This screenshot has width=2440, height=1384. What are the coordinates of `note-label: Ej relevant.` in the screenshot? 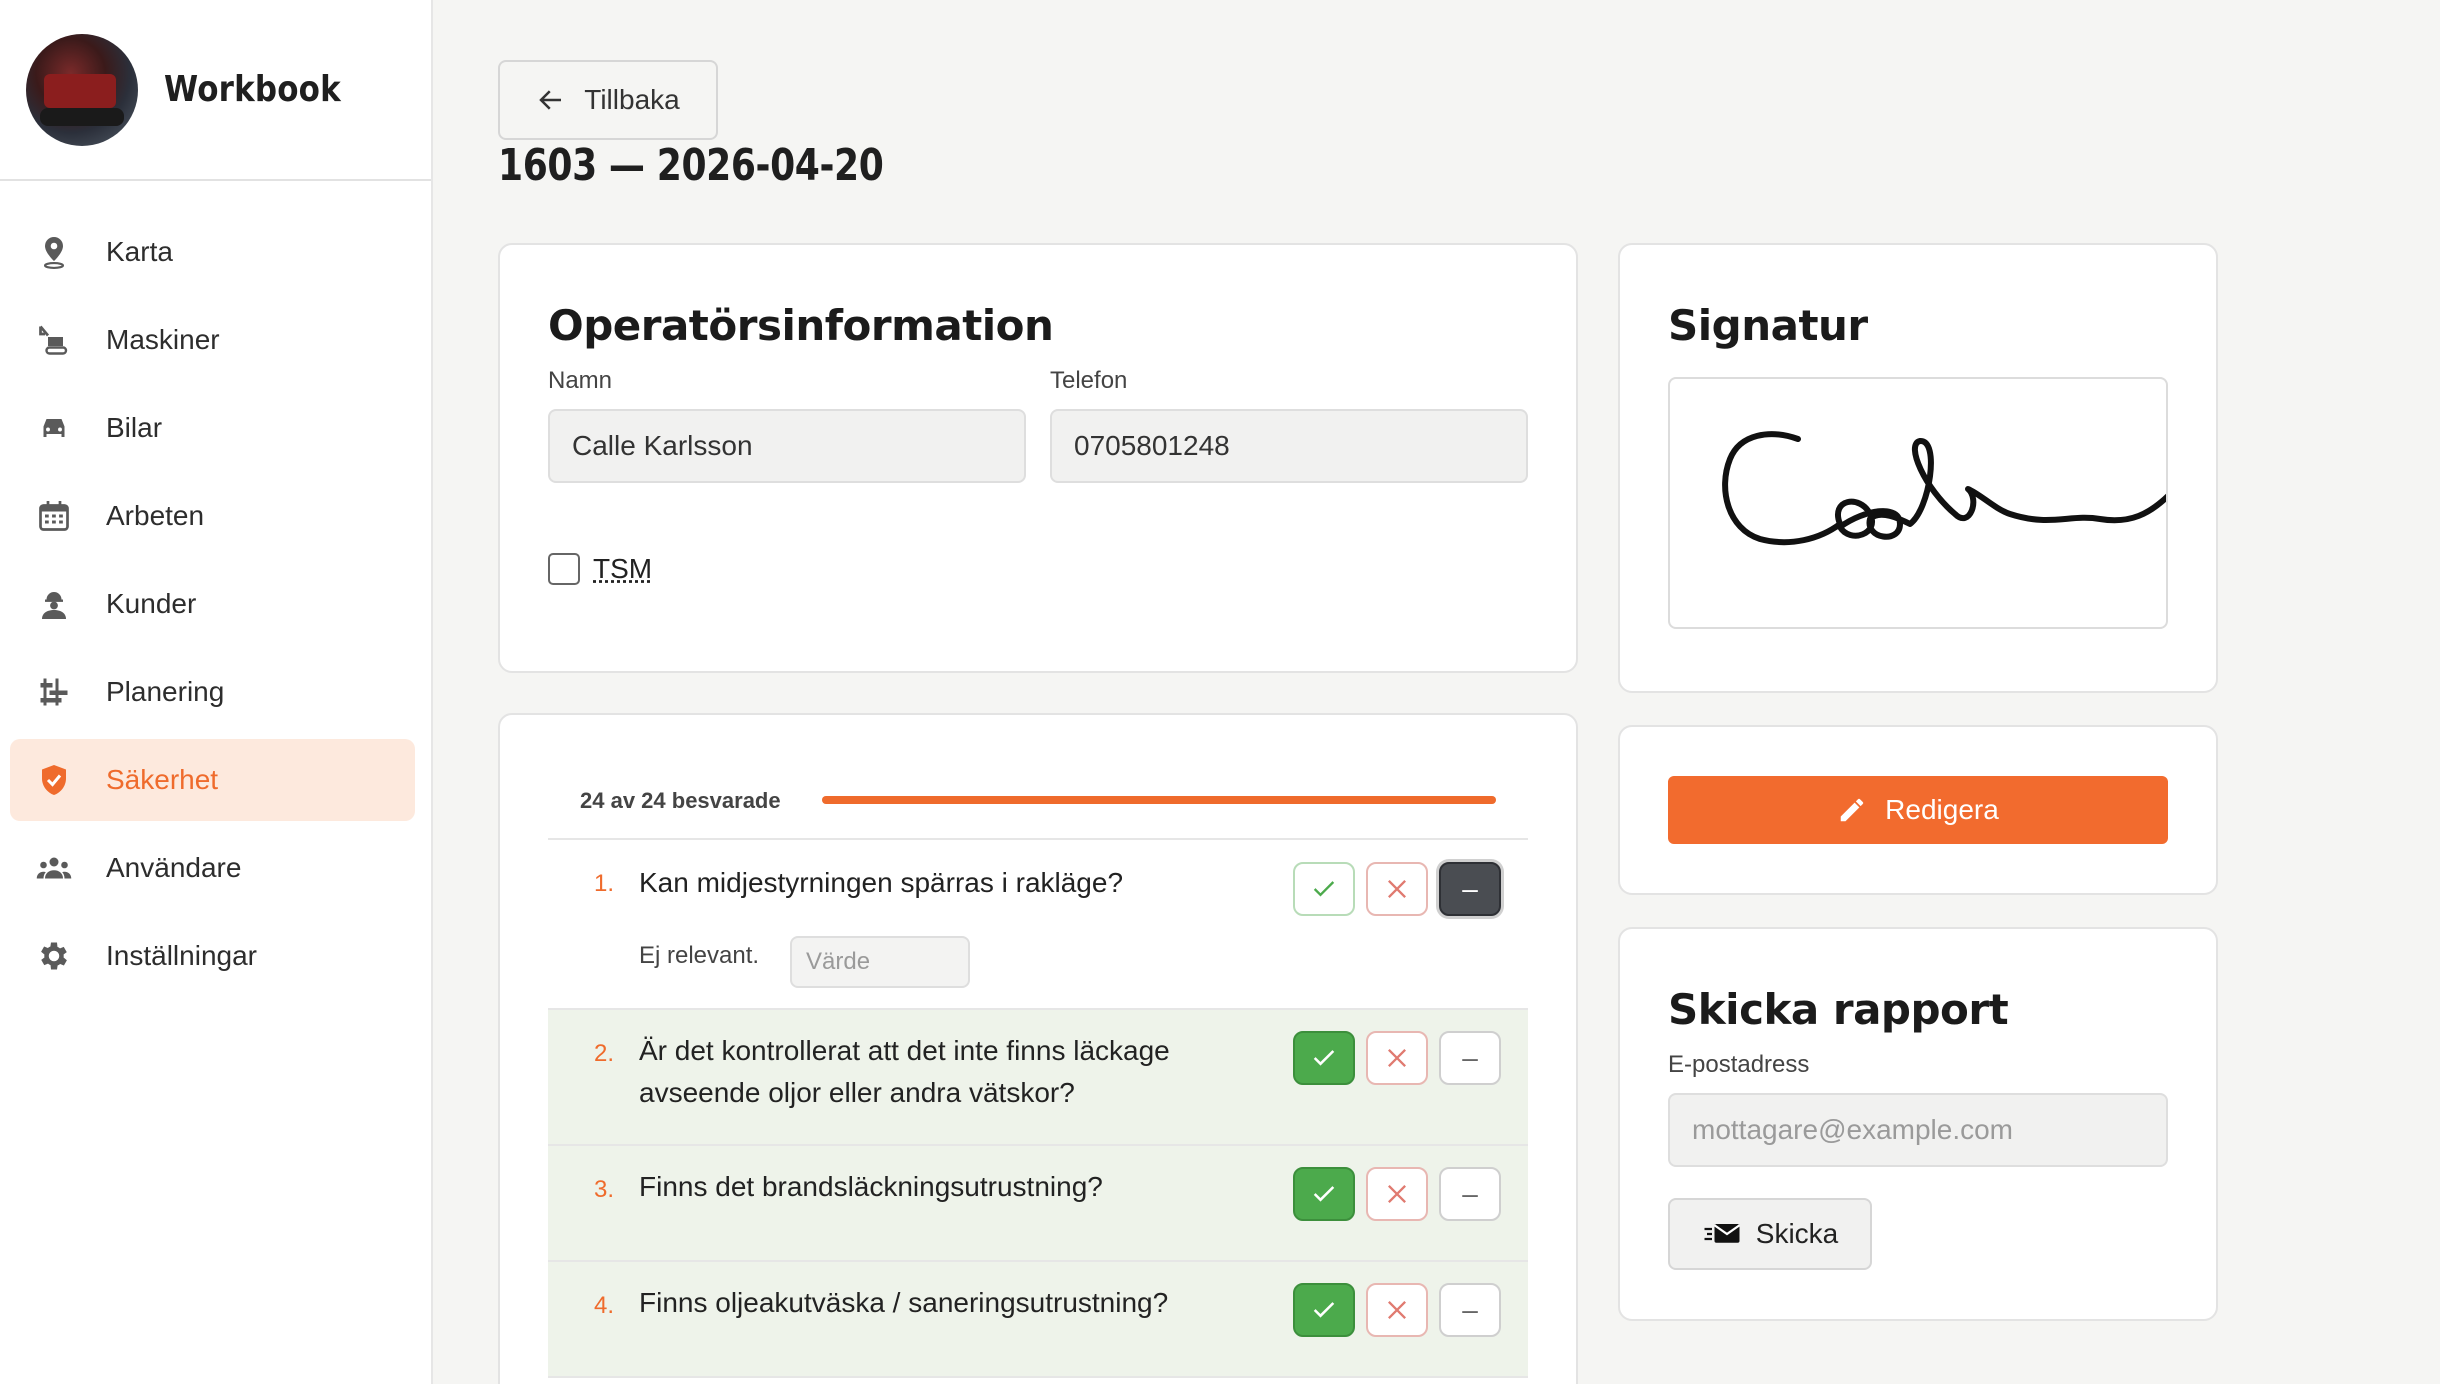 It's located at (699, 956).